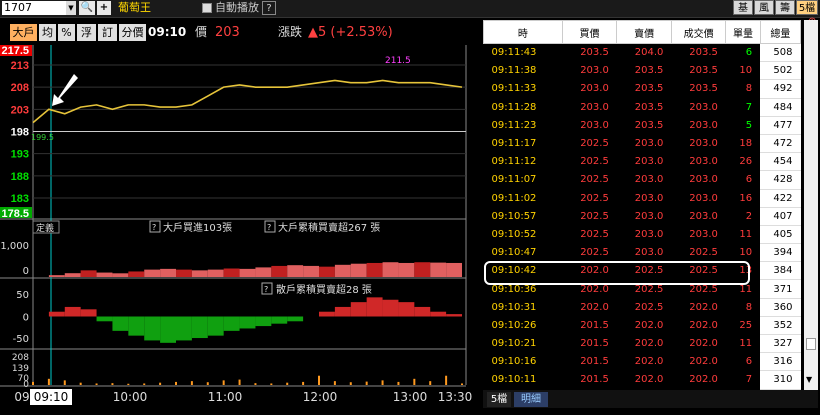 This screenshot has height=415, width=820. What do you see at coordinates (617, 273) in the screenshot?
I see `highlight-box` at bounding box center [617, 273].